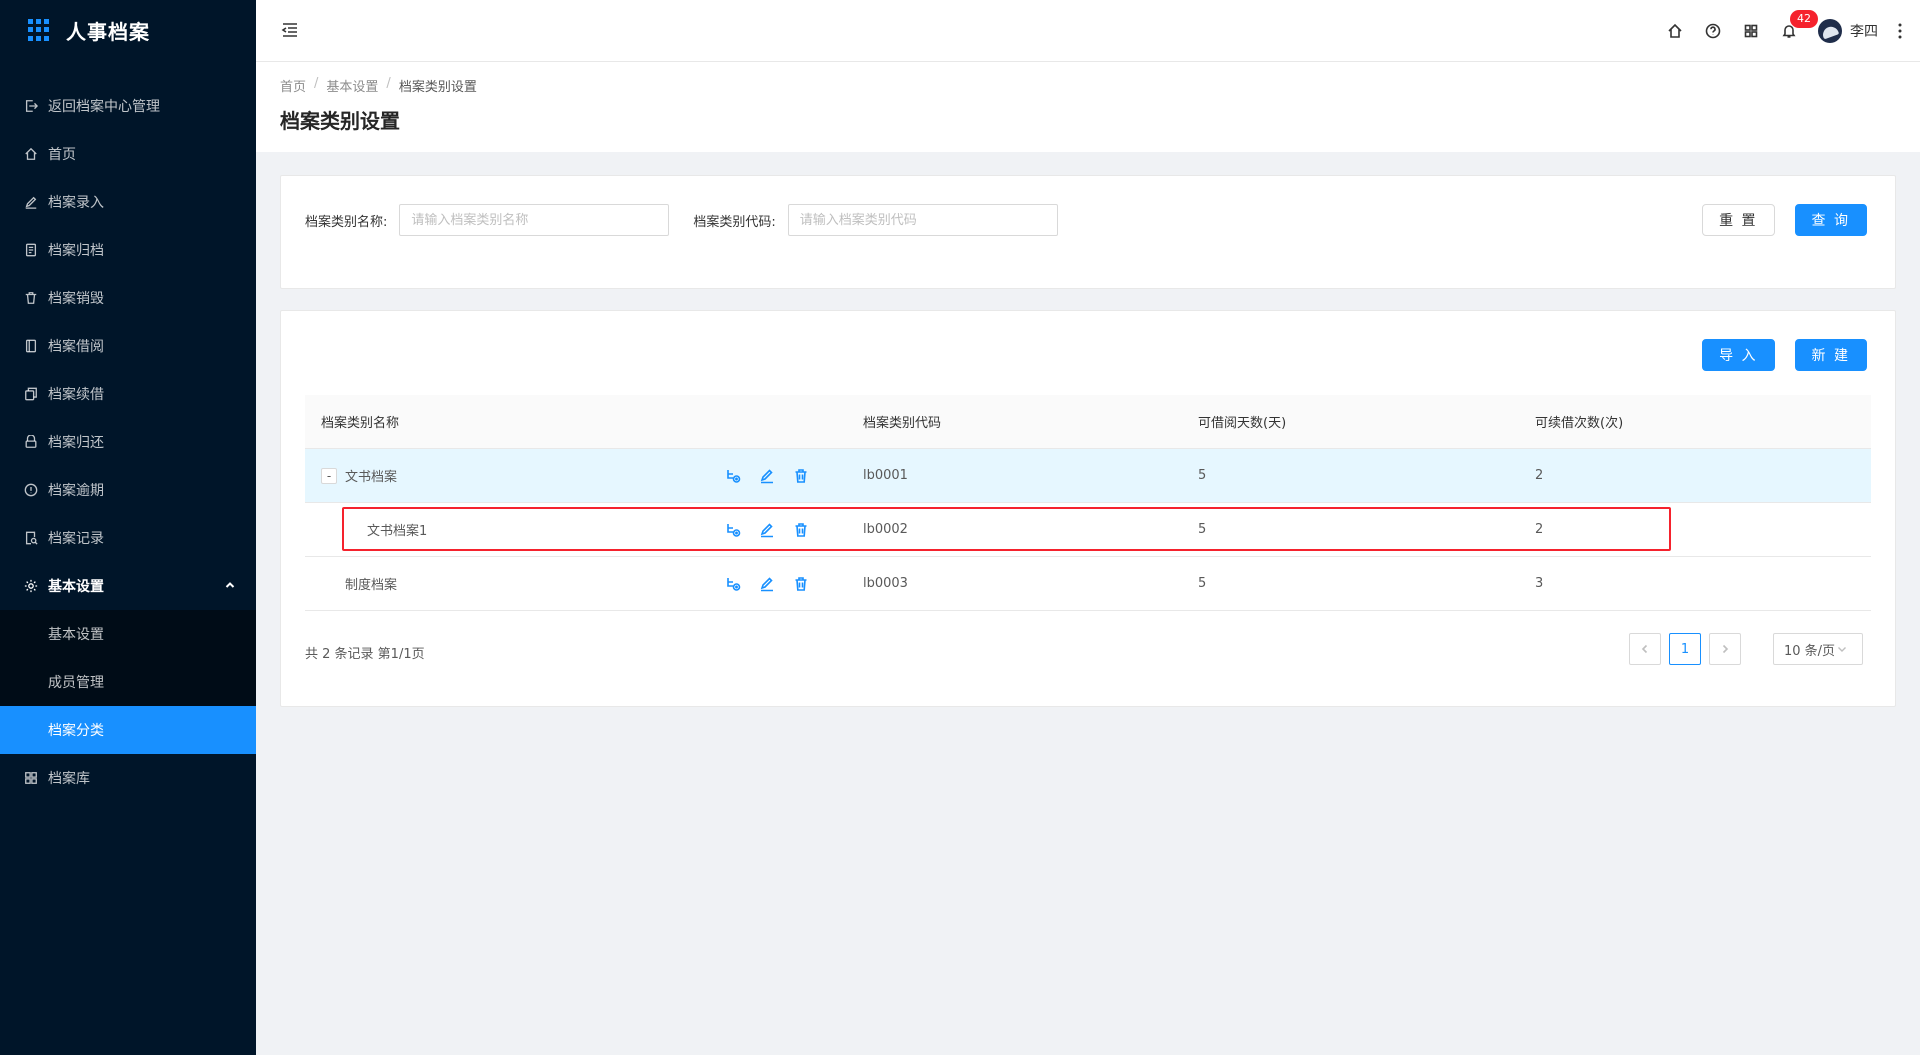  I want to click on sidebar-item-renew: 档案续借, so click(128, 394).